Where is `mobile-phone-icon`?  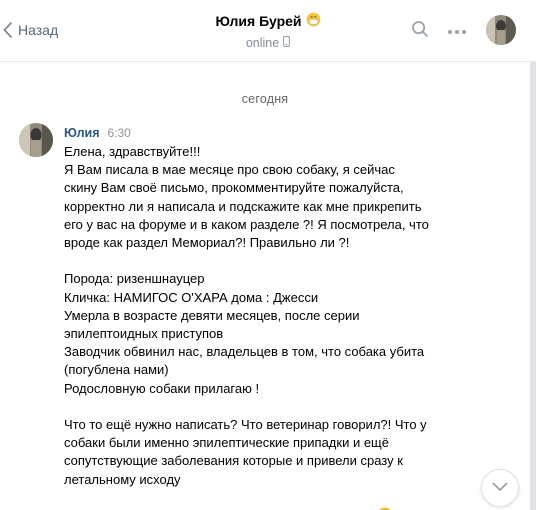 mobile-phone-icon is located at coordinates (287, 43).